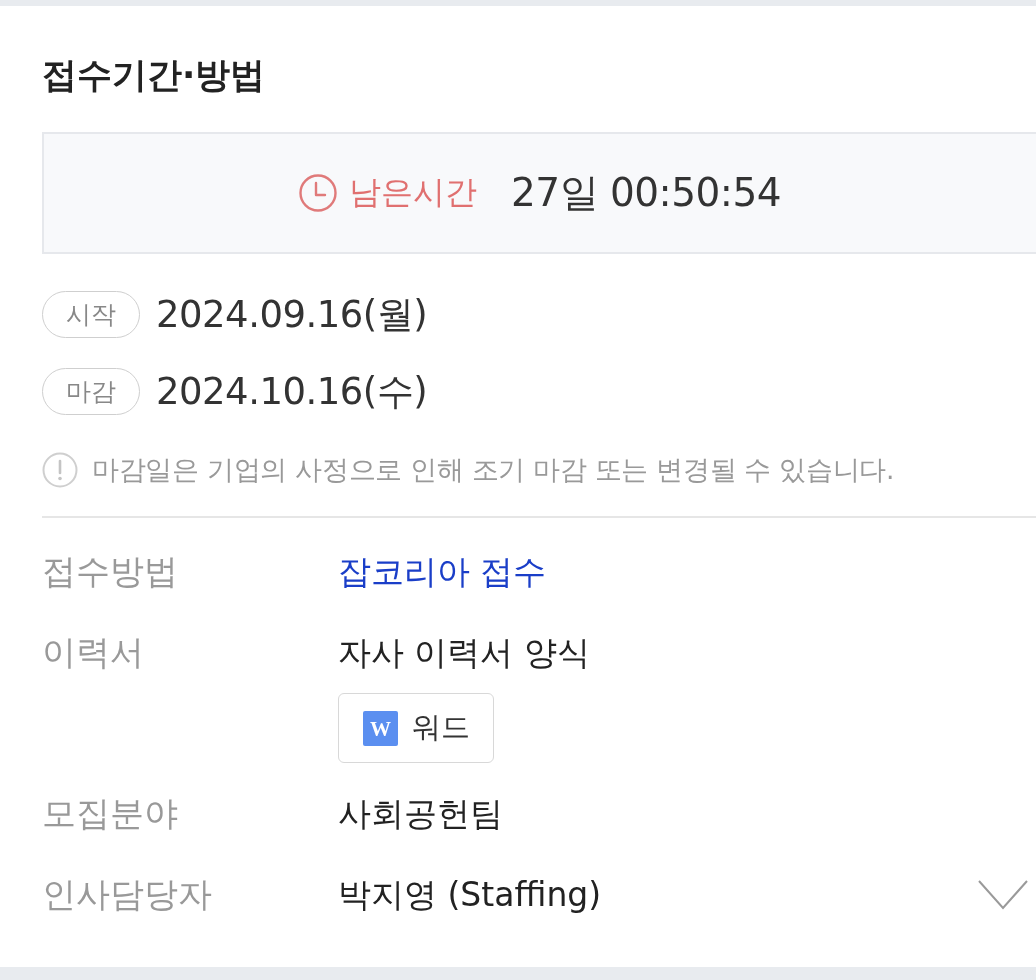 The height and width of the screenshot is (980, 1036). What do you see at coordinates (464, 652) in the screenshot?
I see `detail-value: 자사 이력서 양식` at bounding box center [464, 652].